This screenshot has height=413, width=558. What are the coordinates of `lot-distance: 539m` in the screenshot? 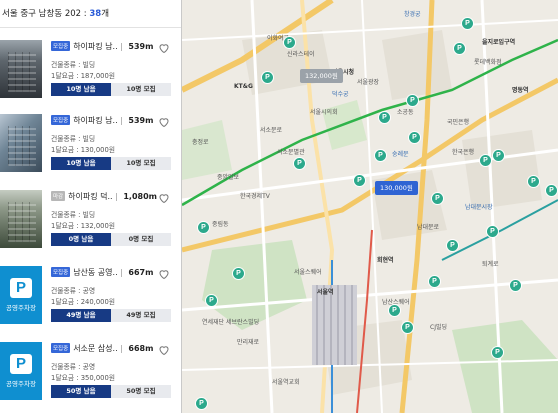 It's located at (141, 120).